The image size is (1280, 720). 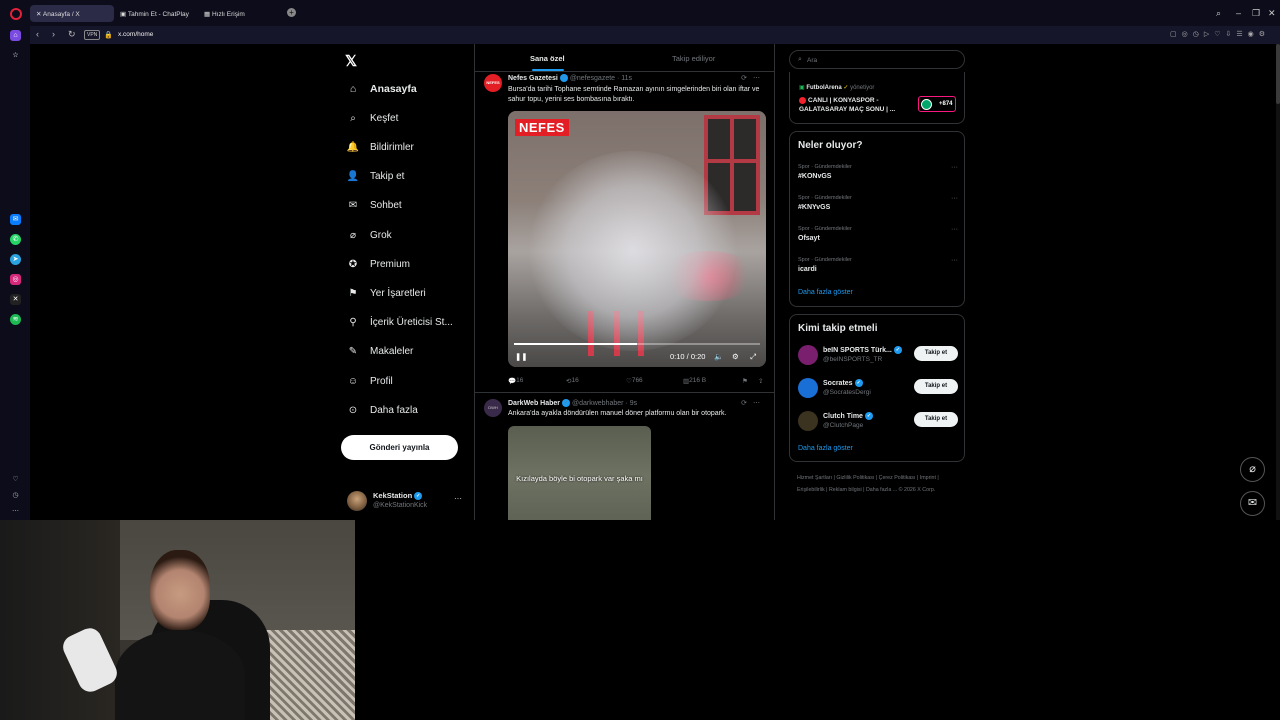 What do you see at coordinates (53, 34) in the screenshot?
I see `forward-icon: ›` at bounding box center [53, 34].